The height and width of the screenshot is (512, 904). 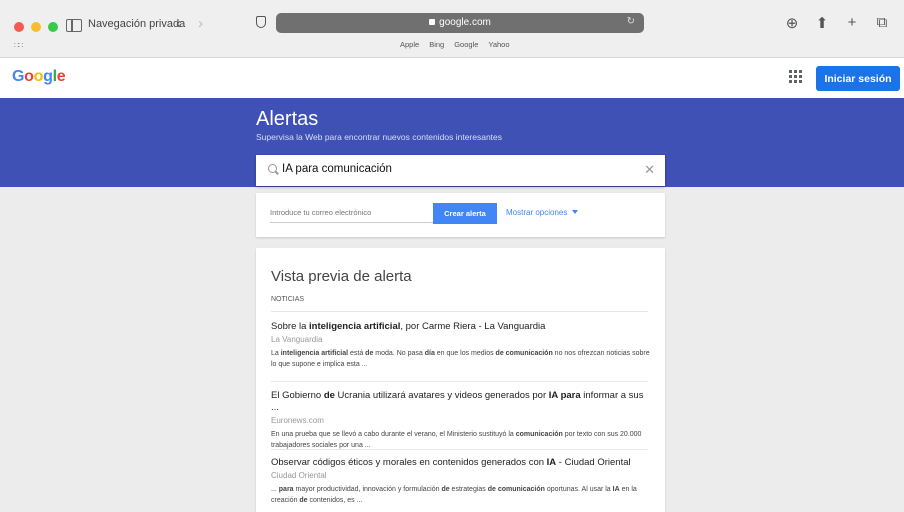 I want to click on favorite-yahoo: Yahoo, so click(x=498, y=44).